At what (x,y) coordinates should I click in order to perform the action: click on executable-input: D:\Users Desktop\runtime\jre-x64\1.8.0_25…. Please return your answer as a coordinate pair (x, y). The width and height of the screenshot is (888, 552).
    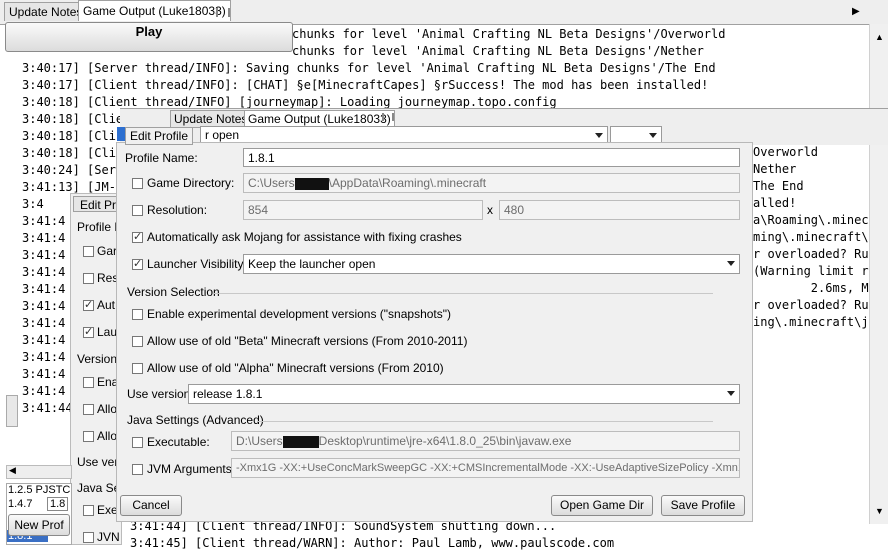
    Looking at the image, I should click on (485, 441).